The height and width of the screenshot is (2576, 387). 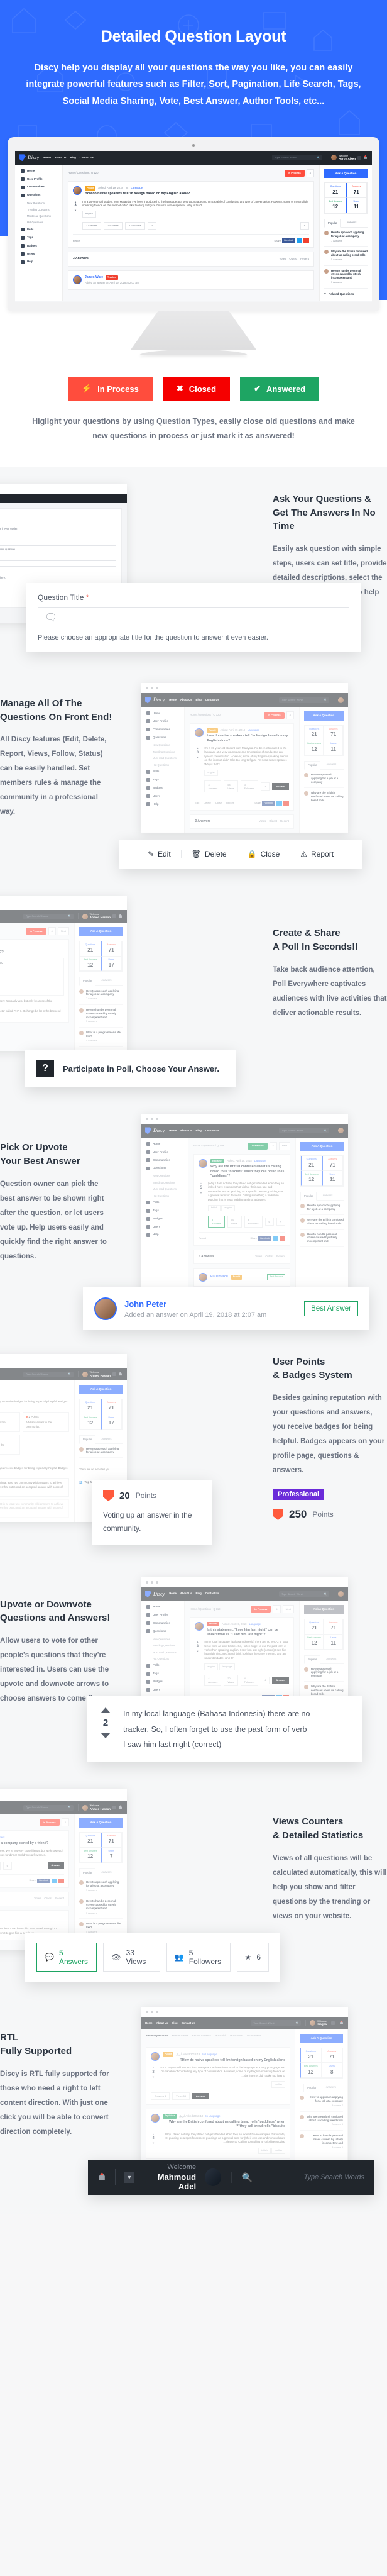 I want to click on category-link: Programmers, so click(x=3, y=1838).